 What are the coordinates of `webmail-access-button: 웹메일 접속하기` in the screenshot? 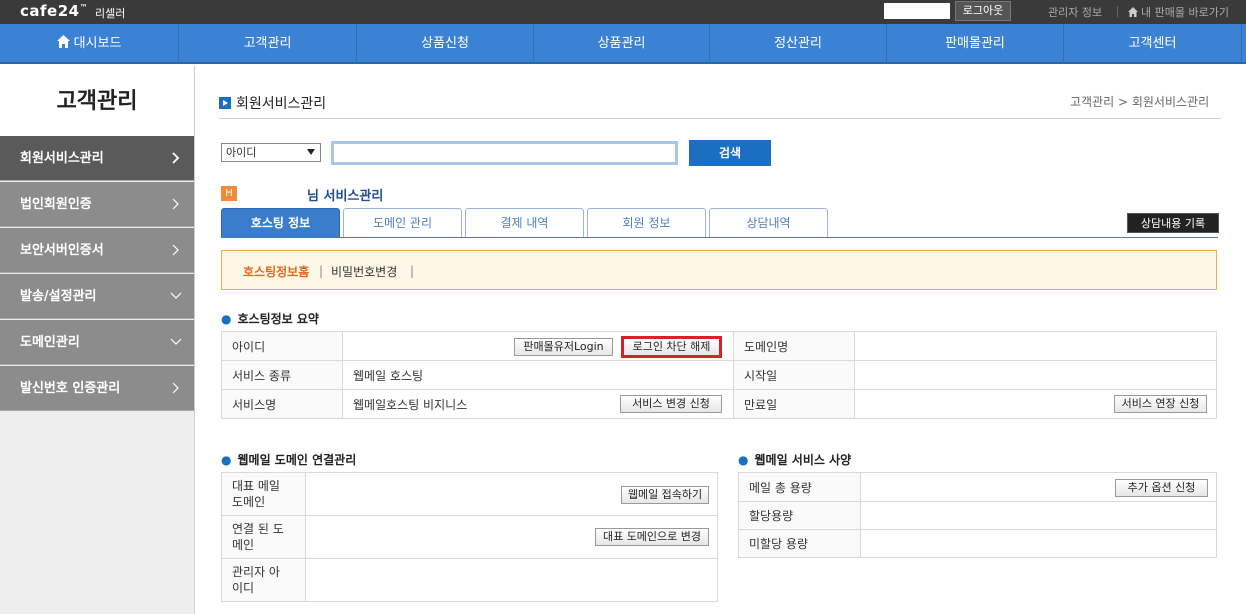 It's located at (665, 495).